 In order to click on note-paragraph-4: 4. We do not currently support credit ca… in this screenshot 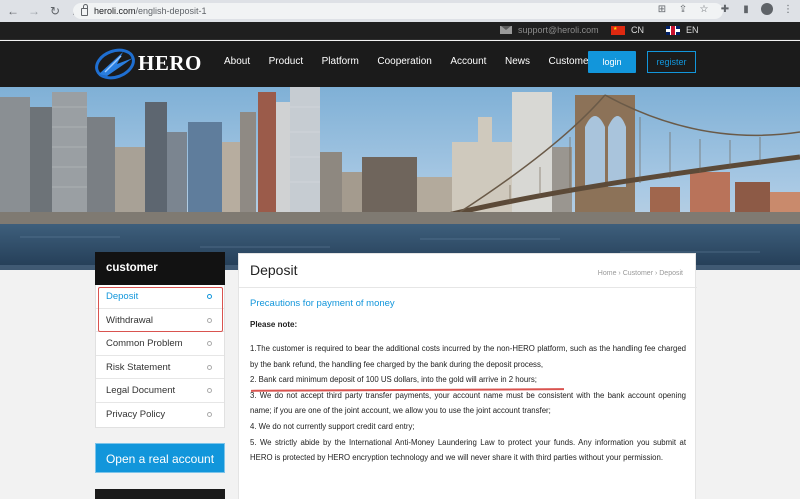, I will do `click(332, 426)`.